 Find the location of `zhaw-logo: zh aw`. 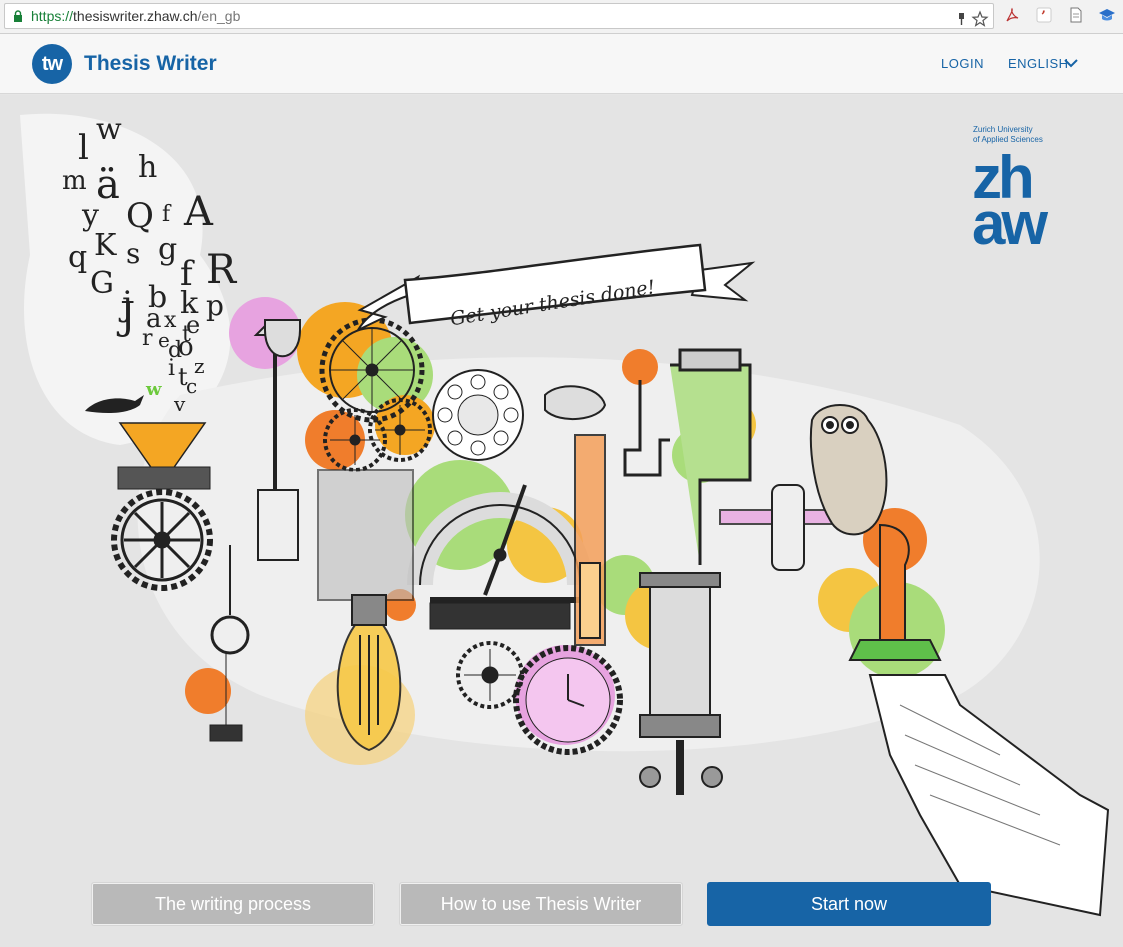

zhaw-logo: zh aw is located at coordinates (1010, 202).